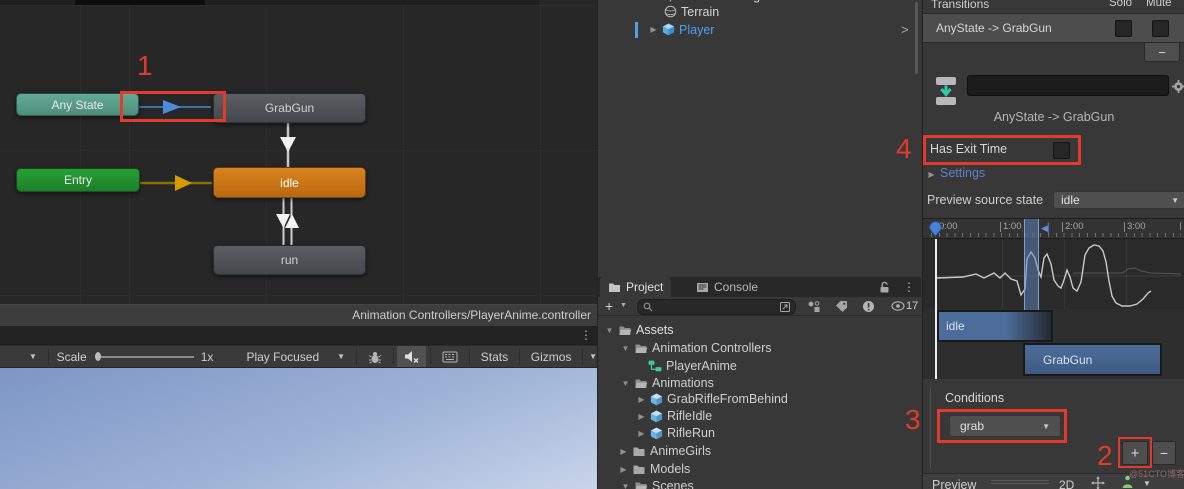 Image resolution: width=1184 pixels, height=489 pixels. Describe the element at coordinates (654, 469) in the screenshot. I see `tree-item-models: ▶ Models` at that location.